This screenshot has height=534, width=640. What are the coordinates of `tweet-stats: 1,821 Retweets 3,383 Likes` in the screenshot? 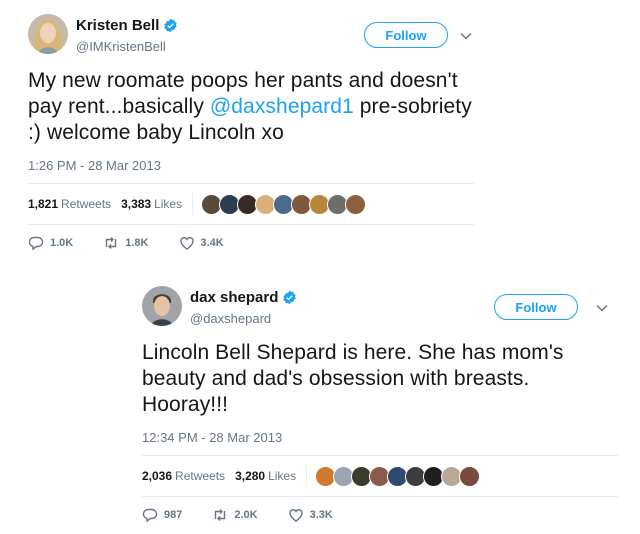 It's located at (251, 204).